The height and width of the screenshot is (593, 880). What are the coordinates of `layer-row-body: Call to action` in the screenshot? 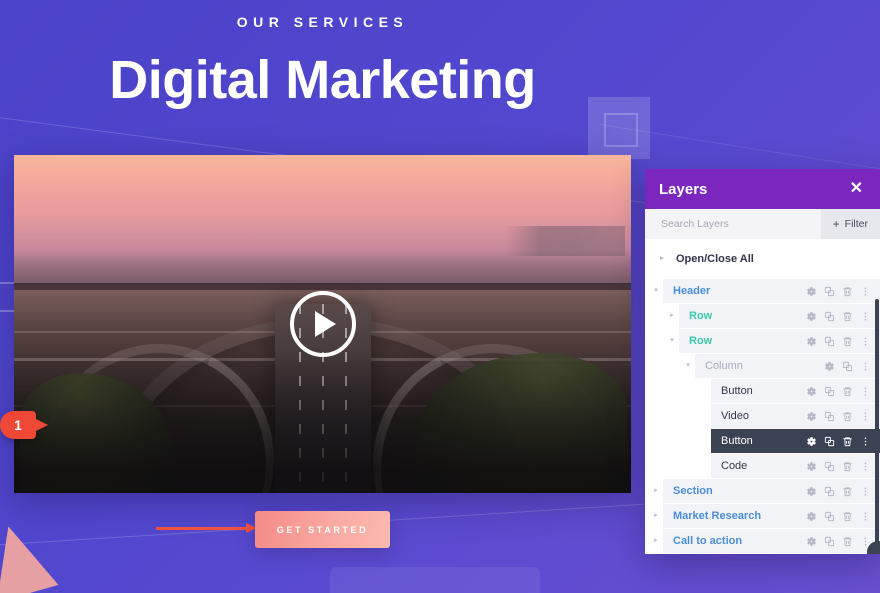 It's located at (771, 541).